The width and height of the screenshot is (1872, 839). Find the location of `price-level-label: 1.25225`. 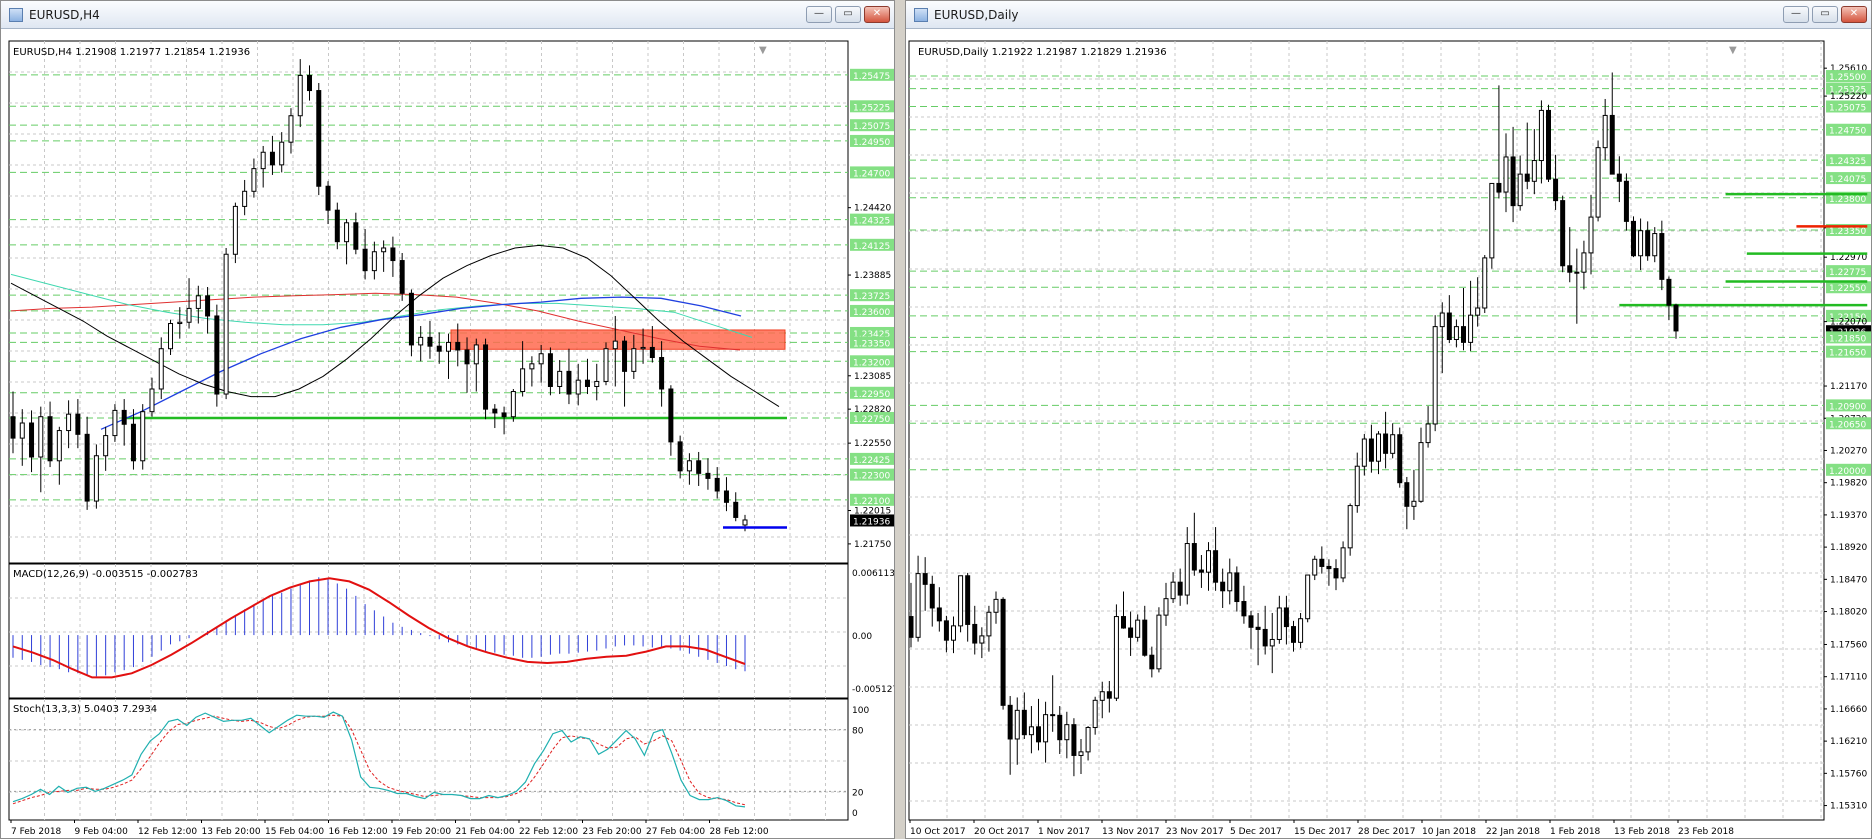

price-level-label: 1.25225 is located at coordinates (871, 108).